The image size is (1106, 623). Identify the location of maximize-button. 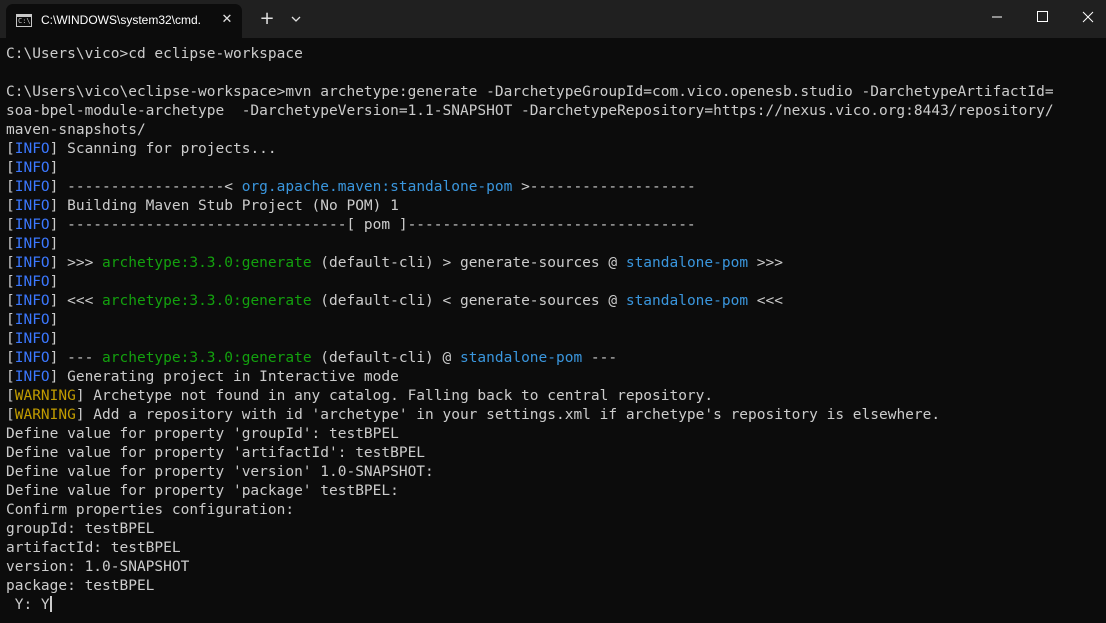
(1043, 17).